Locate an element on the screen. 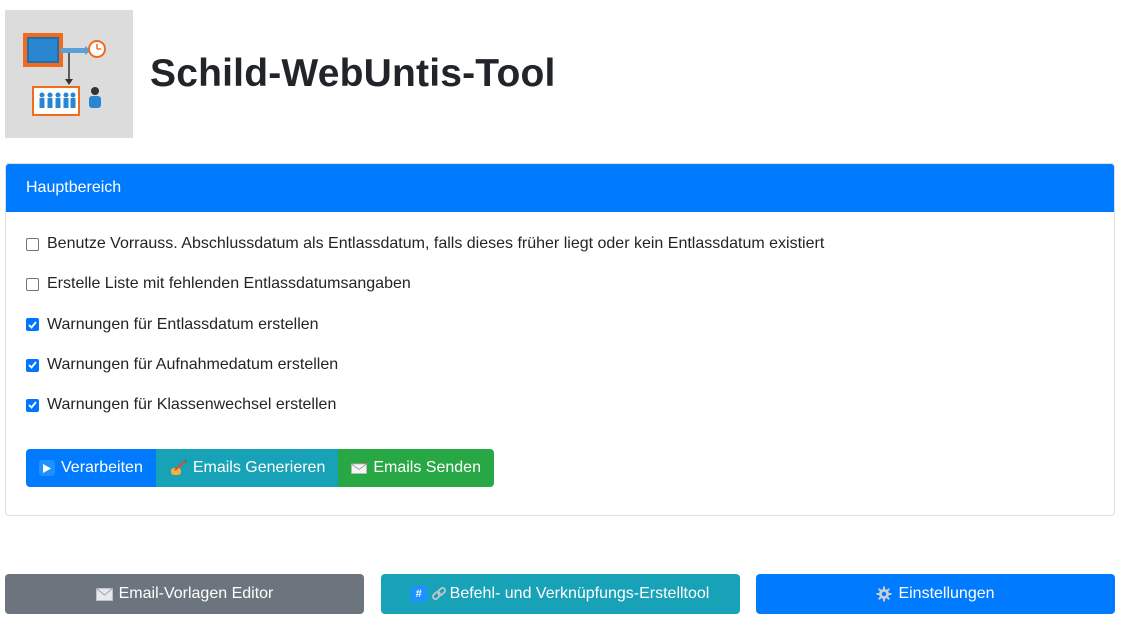  option-row: Warnungen für Entlassdatum erstellen is located at coordinates (560, 325).